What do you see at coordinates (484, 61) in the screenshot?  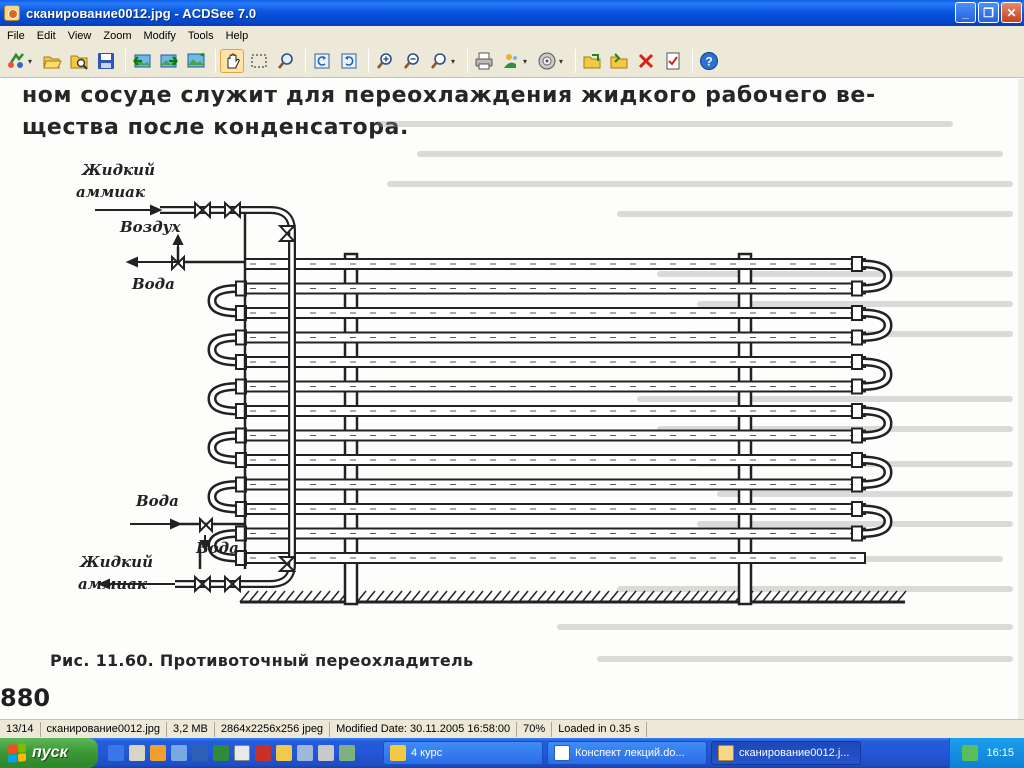 I see `print-button` at bounding box center [484, 61].